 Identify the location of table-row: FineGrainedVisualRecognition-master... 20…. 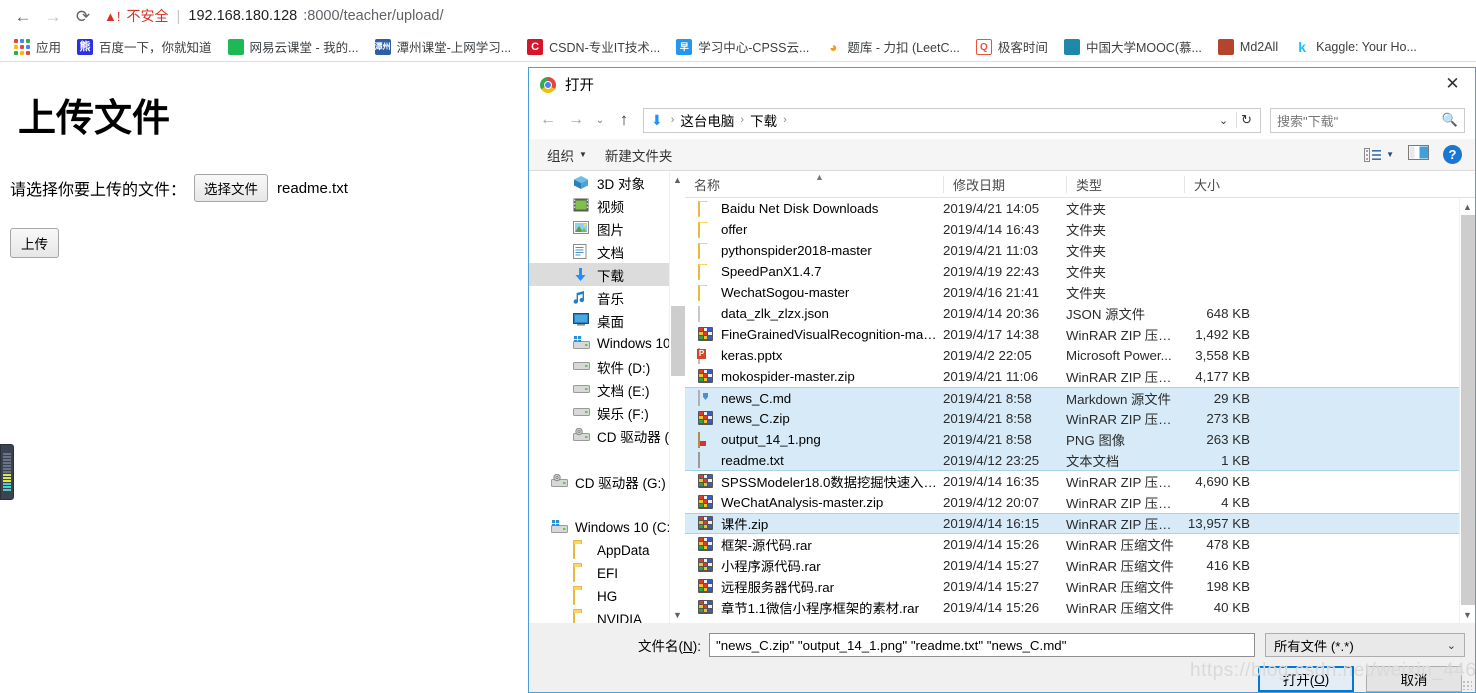
(1080, 334).